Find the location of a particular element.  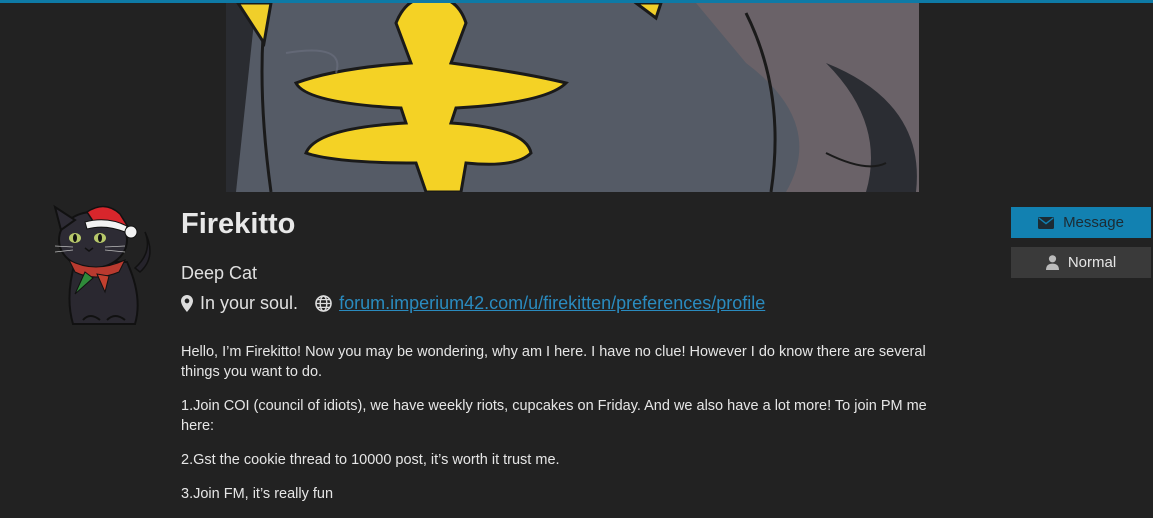

globe-icon is located at coordinates (323, 303).